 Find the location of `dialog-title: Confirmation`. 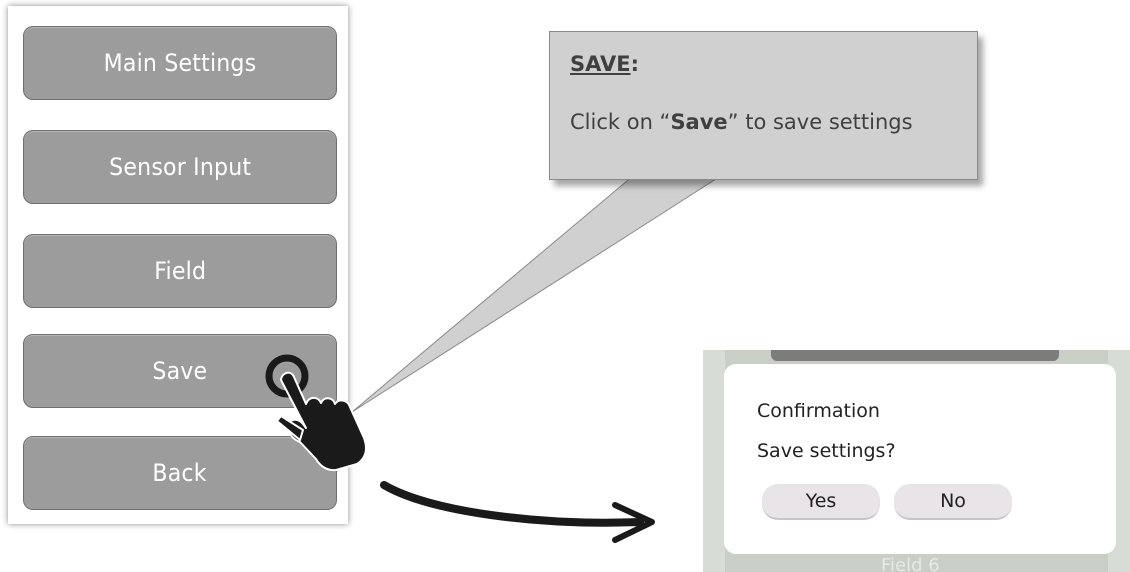

dialog-title: Confirmation is located at coordinates (818, 411).